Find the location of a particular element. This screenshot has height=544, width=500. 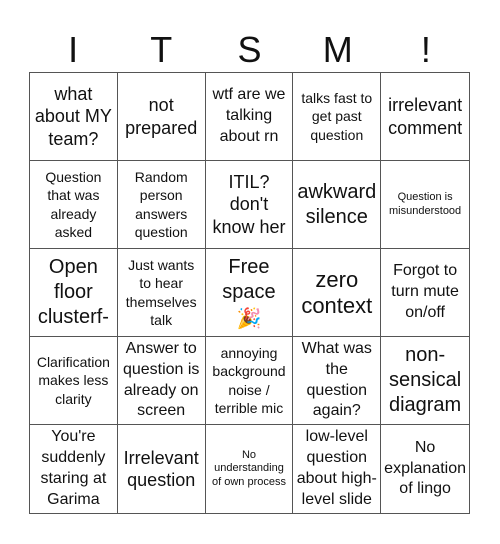

party-popper-icon: 🎉 is located at coordinates (249, 318).